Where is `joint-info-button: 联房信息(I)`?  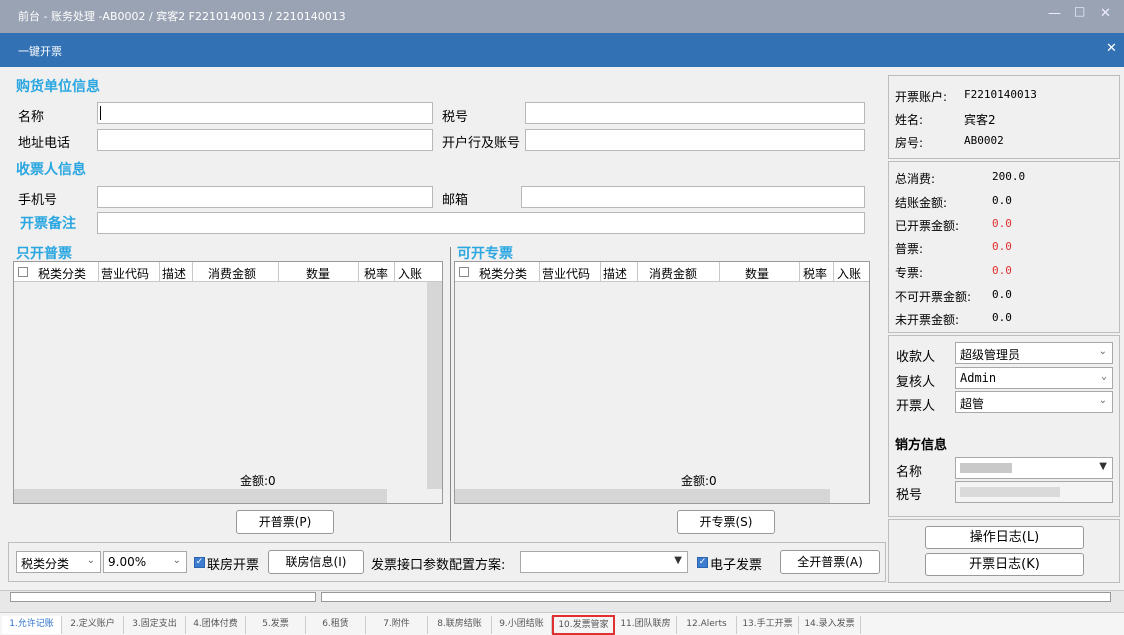 joint-info-button: 联房信息(I) is located at coordinates (316, 562).